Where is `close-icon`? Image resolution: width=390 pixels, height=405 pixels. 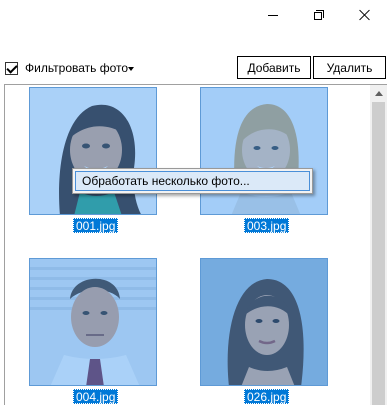
close-icon is located at coordinates (365, 15).